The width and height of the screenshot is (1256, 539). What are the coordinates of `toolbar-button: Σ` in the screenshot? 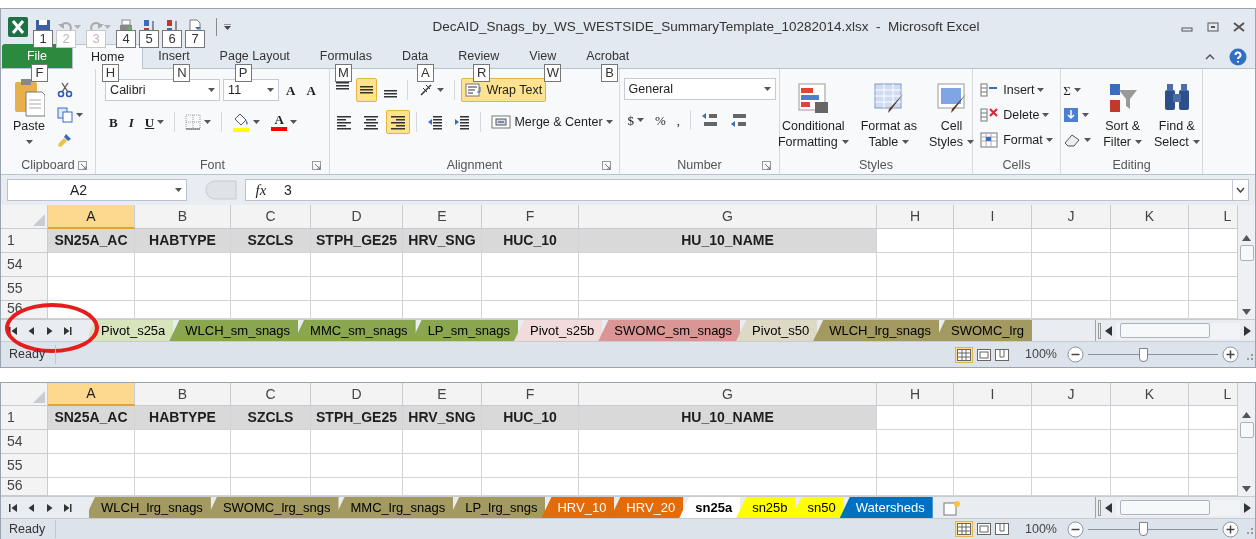 It's located at (1072, 90).